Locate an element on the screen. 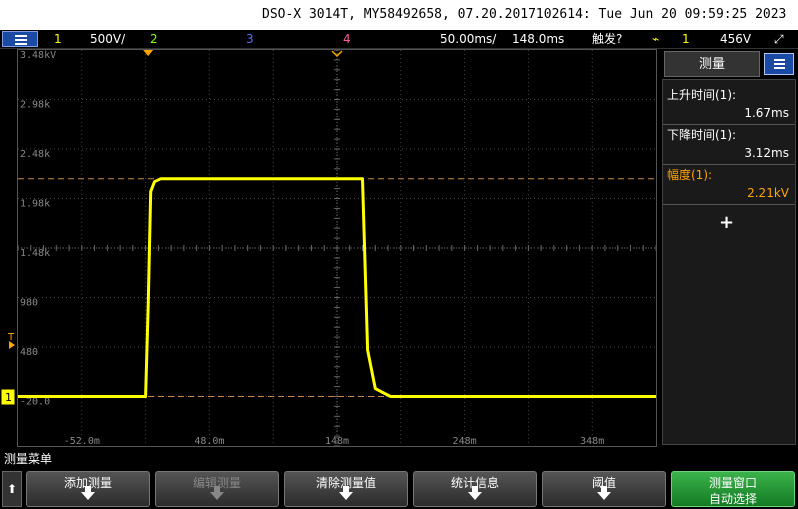 Image resolution: width=798 pixels, height=509 pixels. time-delay: 148.0ms is located at coordinates (538, 39).